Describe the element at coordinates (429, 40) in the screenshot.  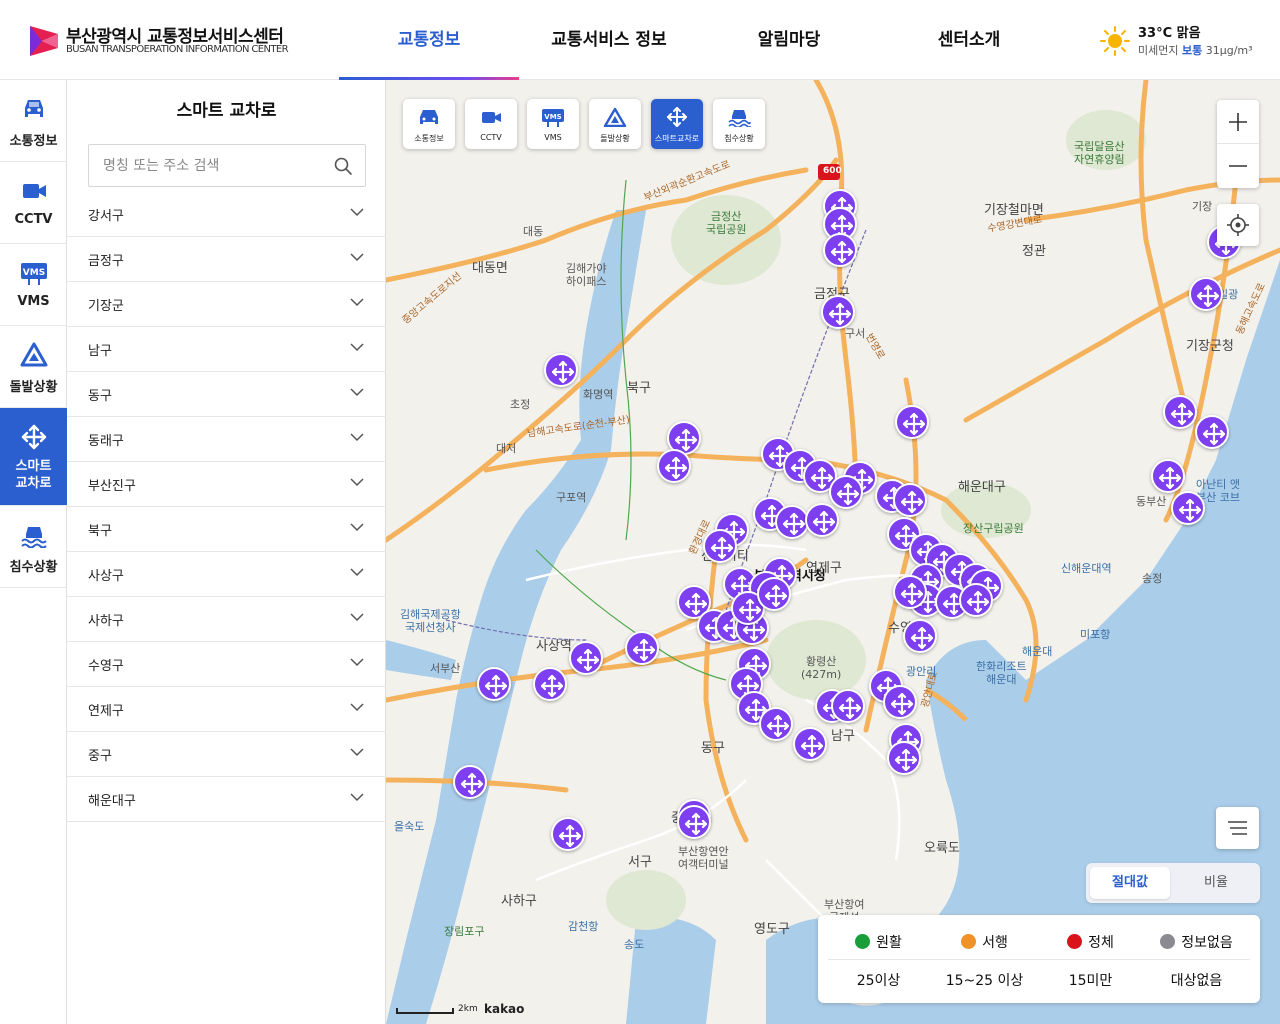
I see `nav-traffic-info: 교통정보` at that location.